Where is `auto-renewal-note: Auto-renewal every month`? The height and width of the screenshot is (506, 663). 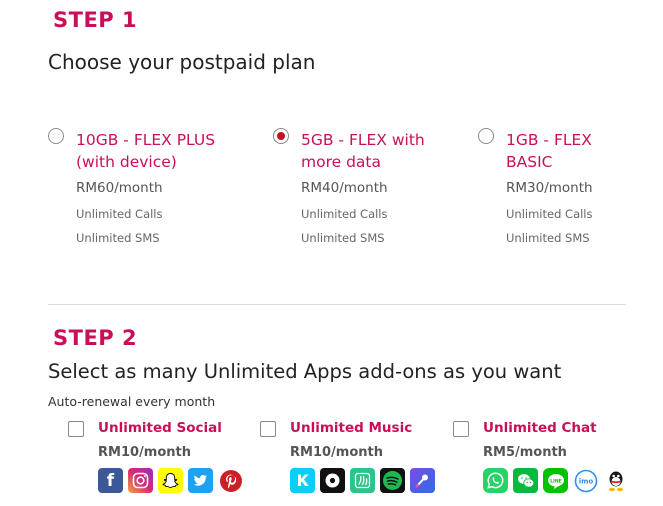 auto-renewal-note: Auto-renewal every month is located at coordinates (132, 401).